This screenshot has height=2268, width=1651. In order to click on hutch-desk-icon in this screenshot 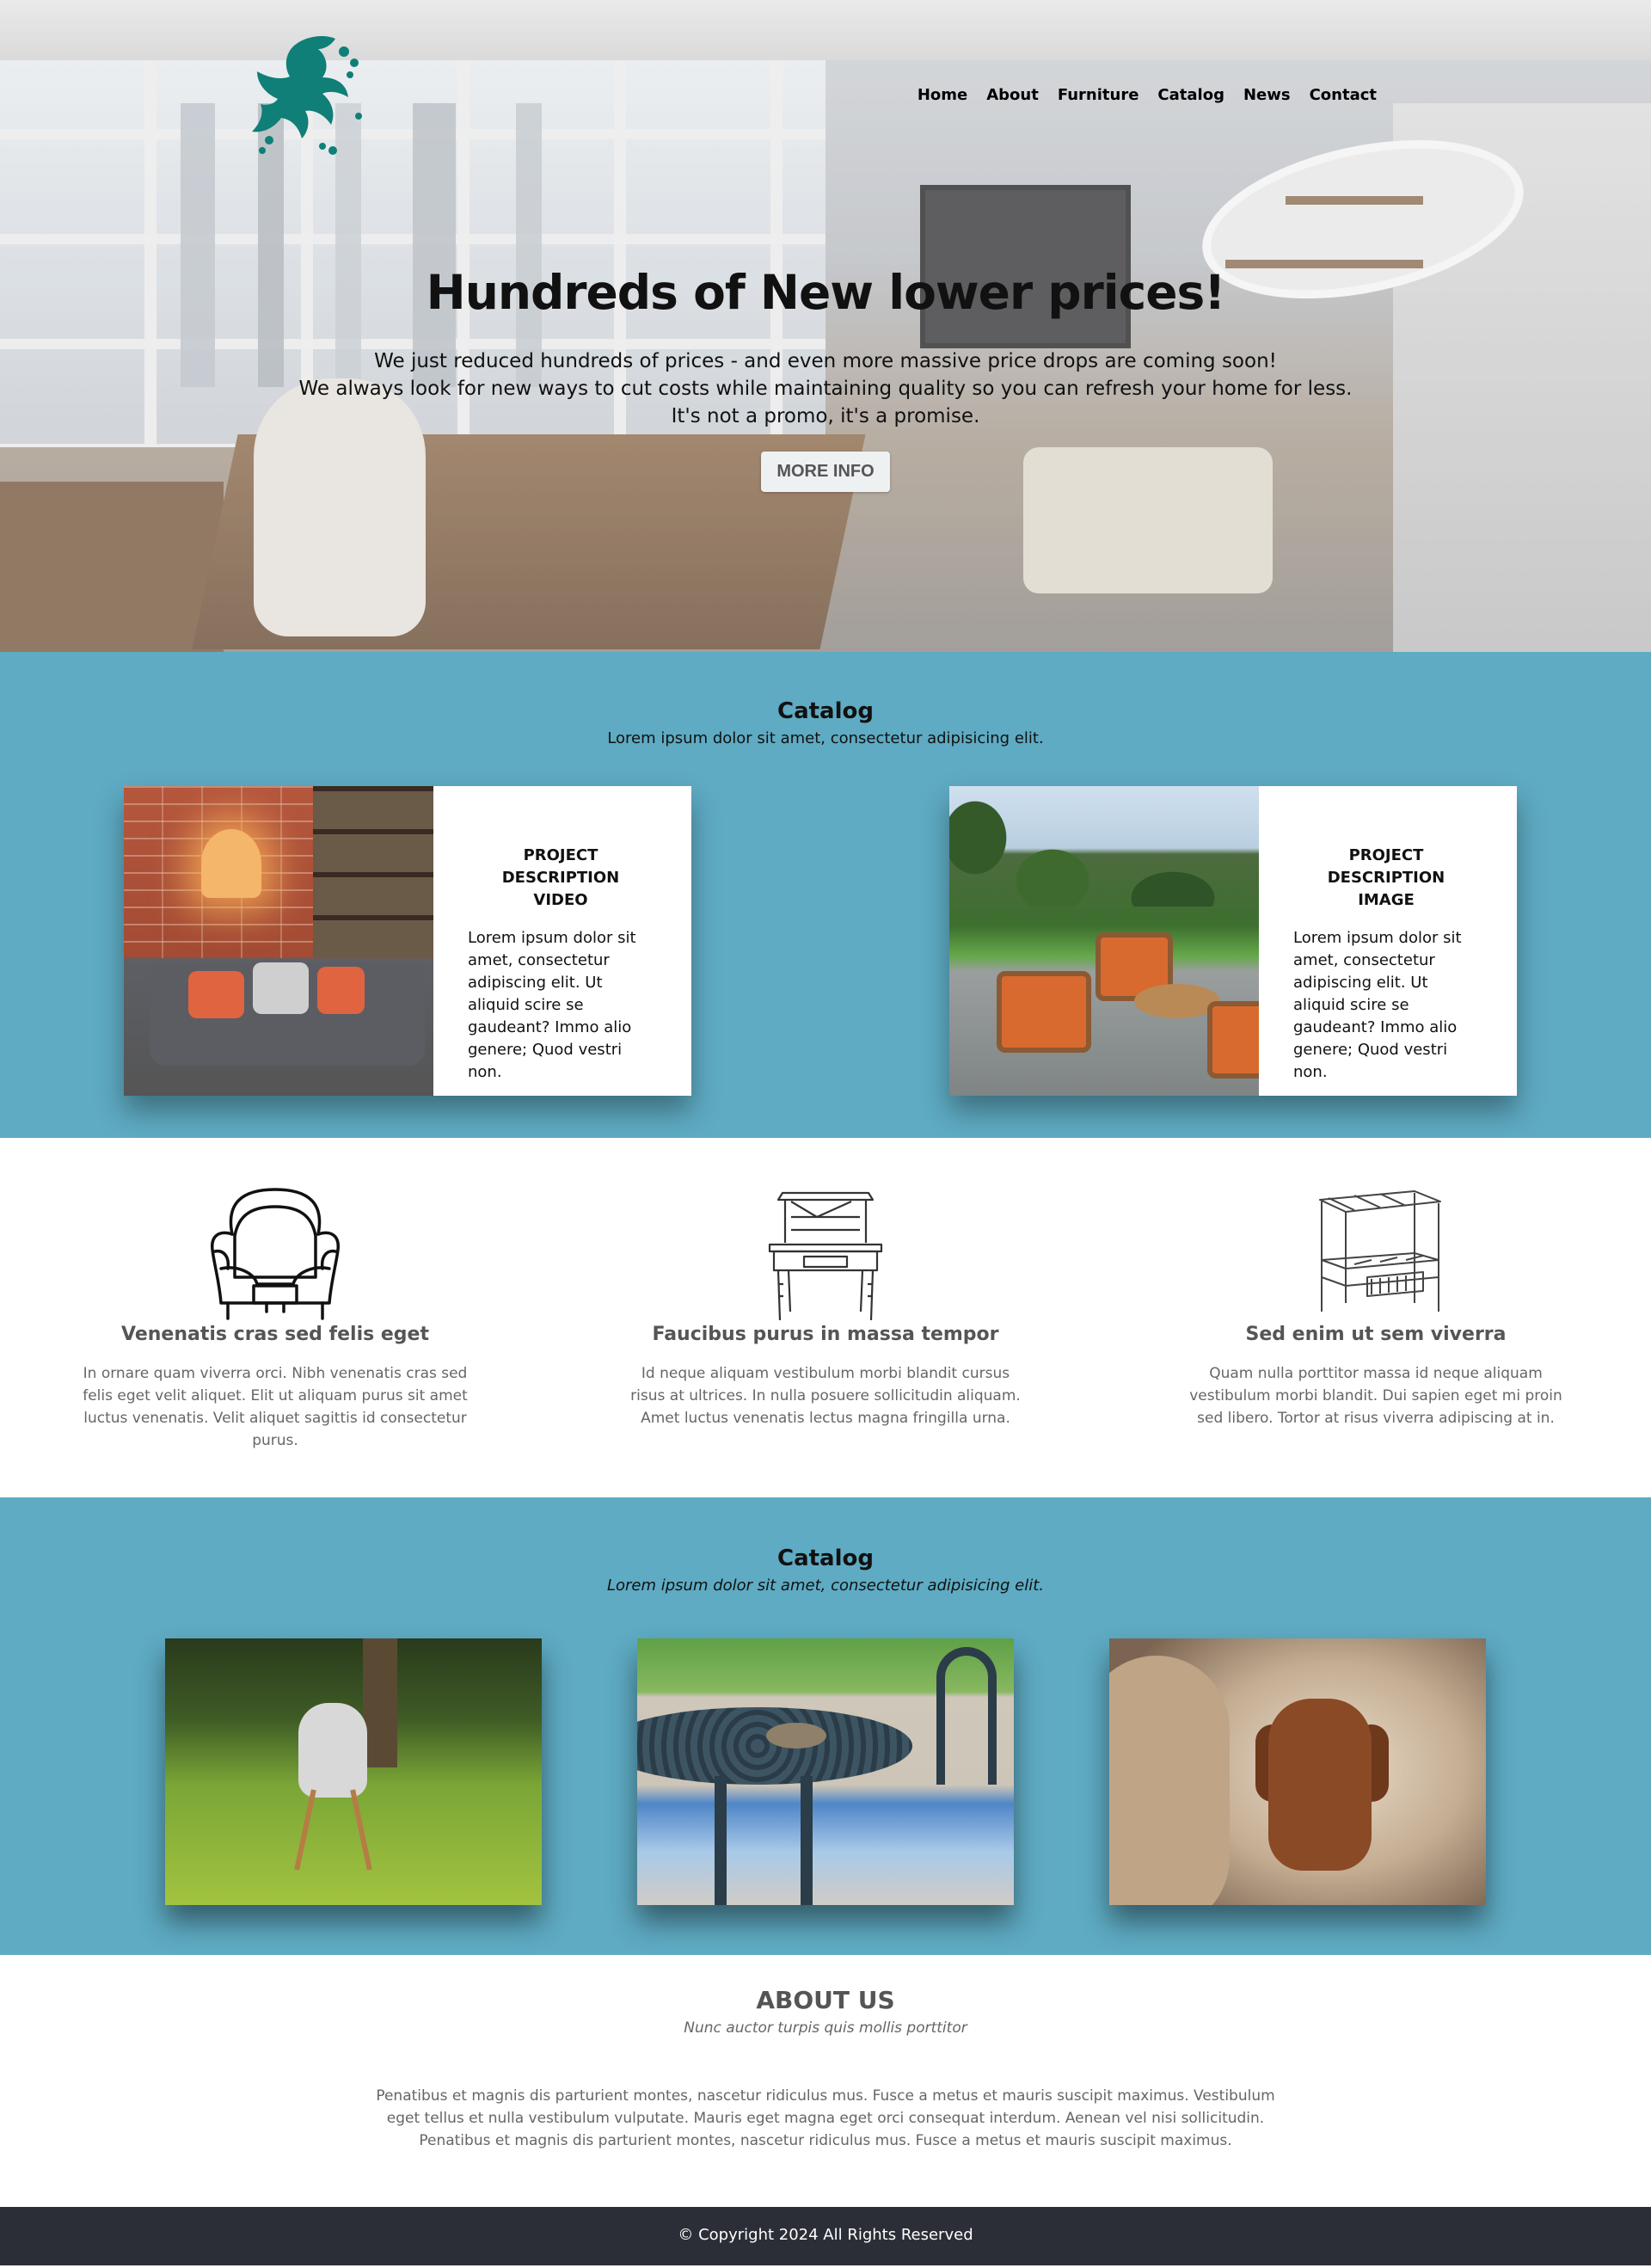, I will do `click(825, 1256)`.